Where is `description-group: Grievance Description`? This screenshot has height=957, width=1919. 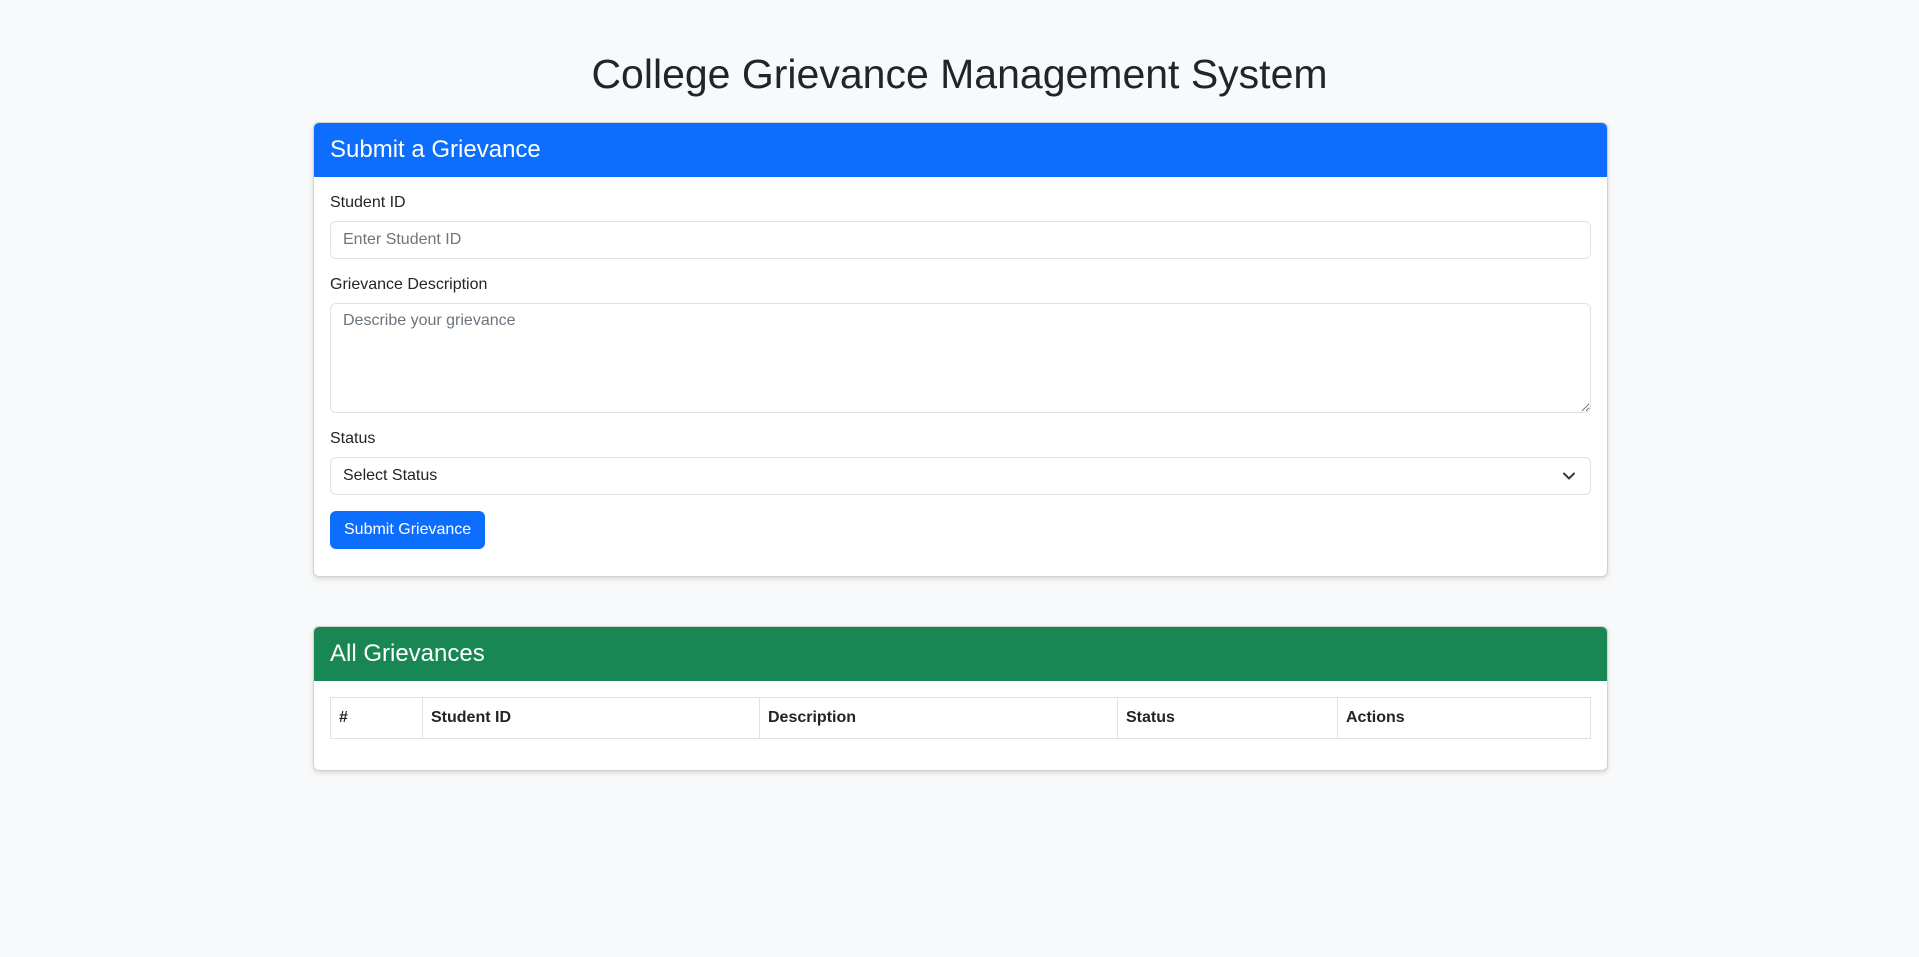 description-group: Grievance Description is located at coordinates (960, 344).